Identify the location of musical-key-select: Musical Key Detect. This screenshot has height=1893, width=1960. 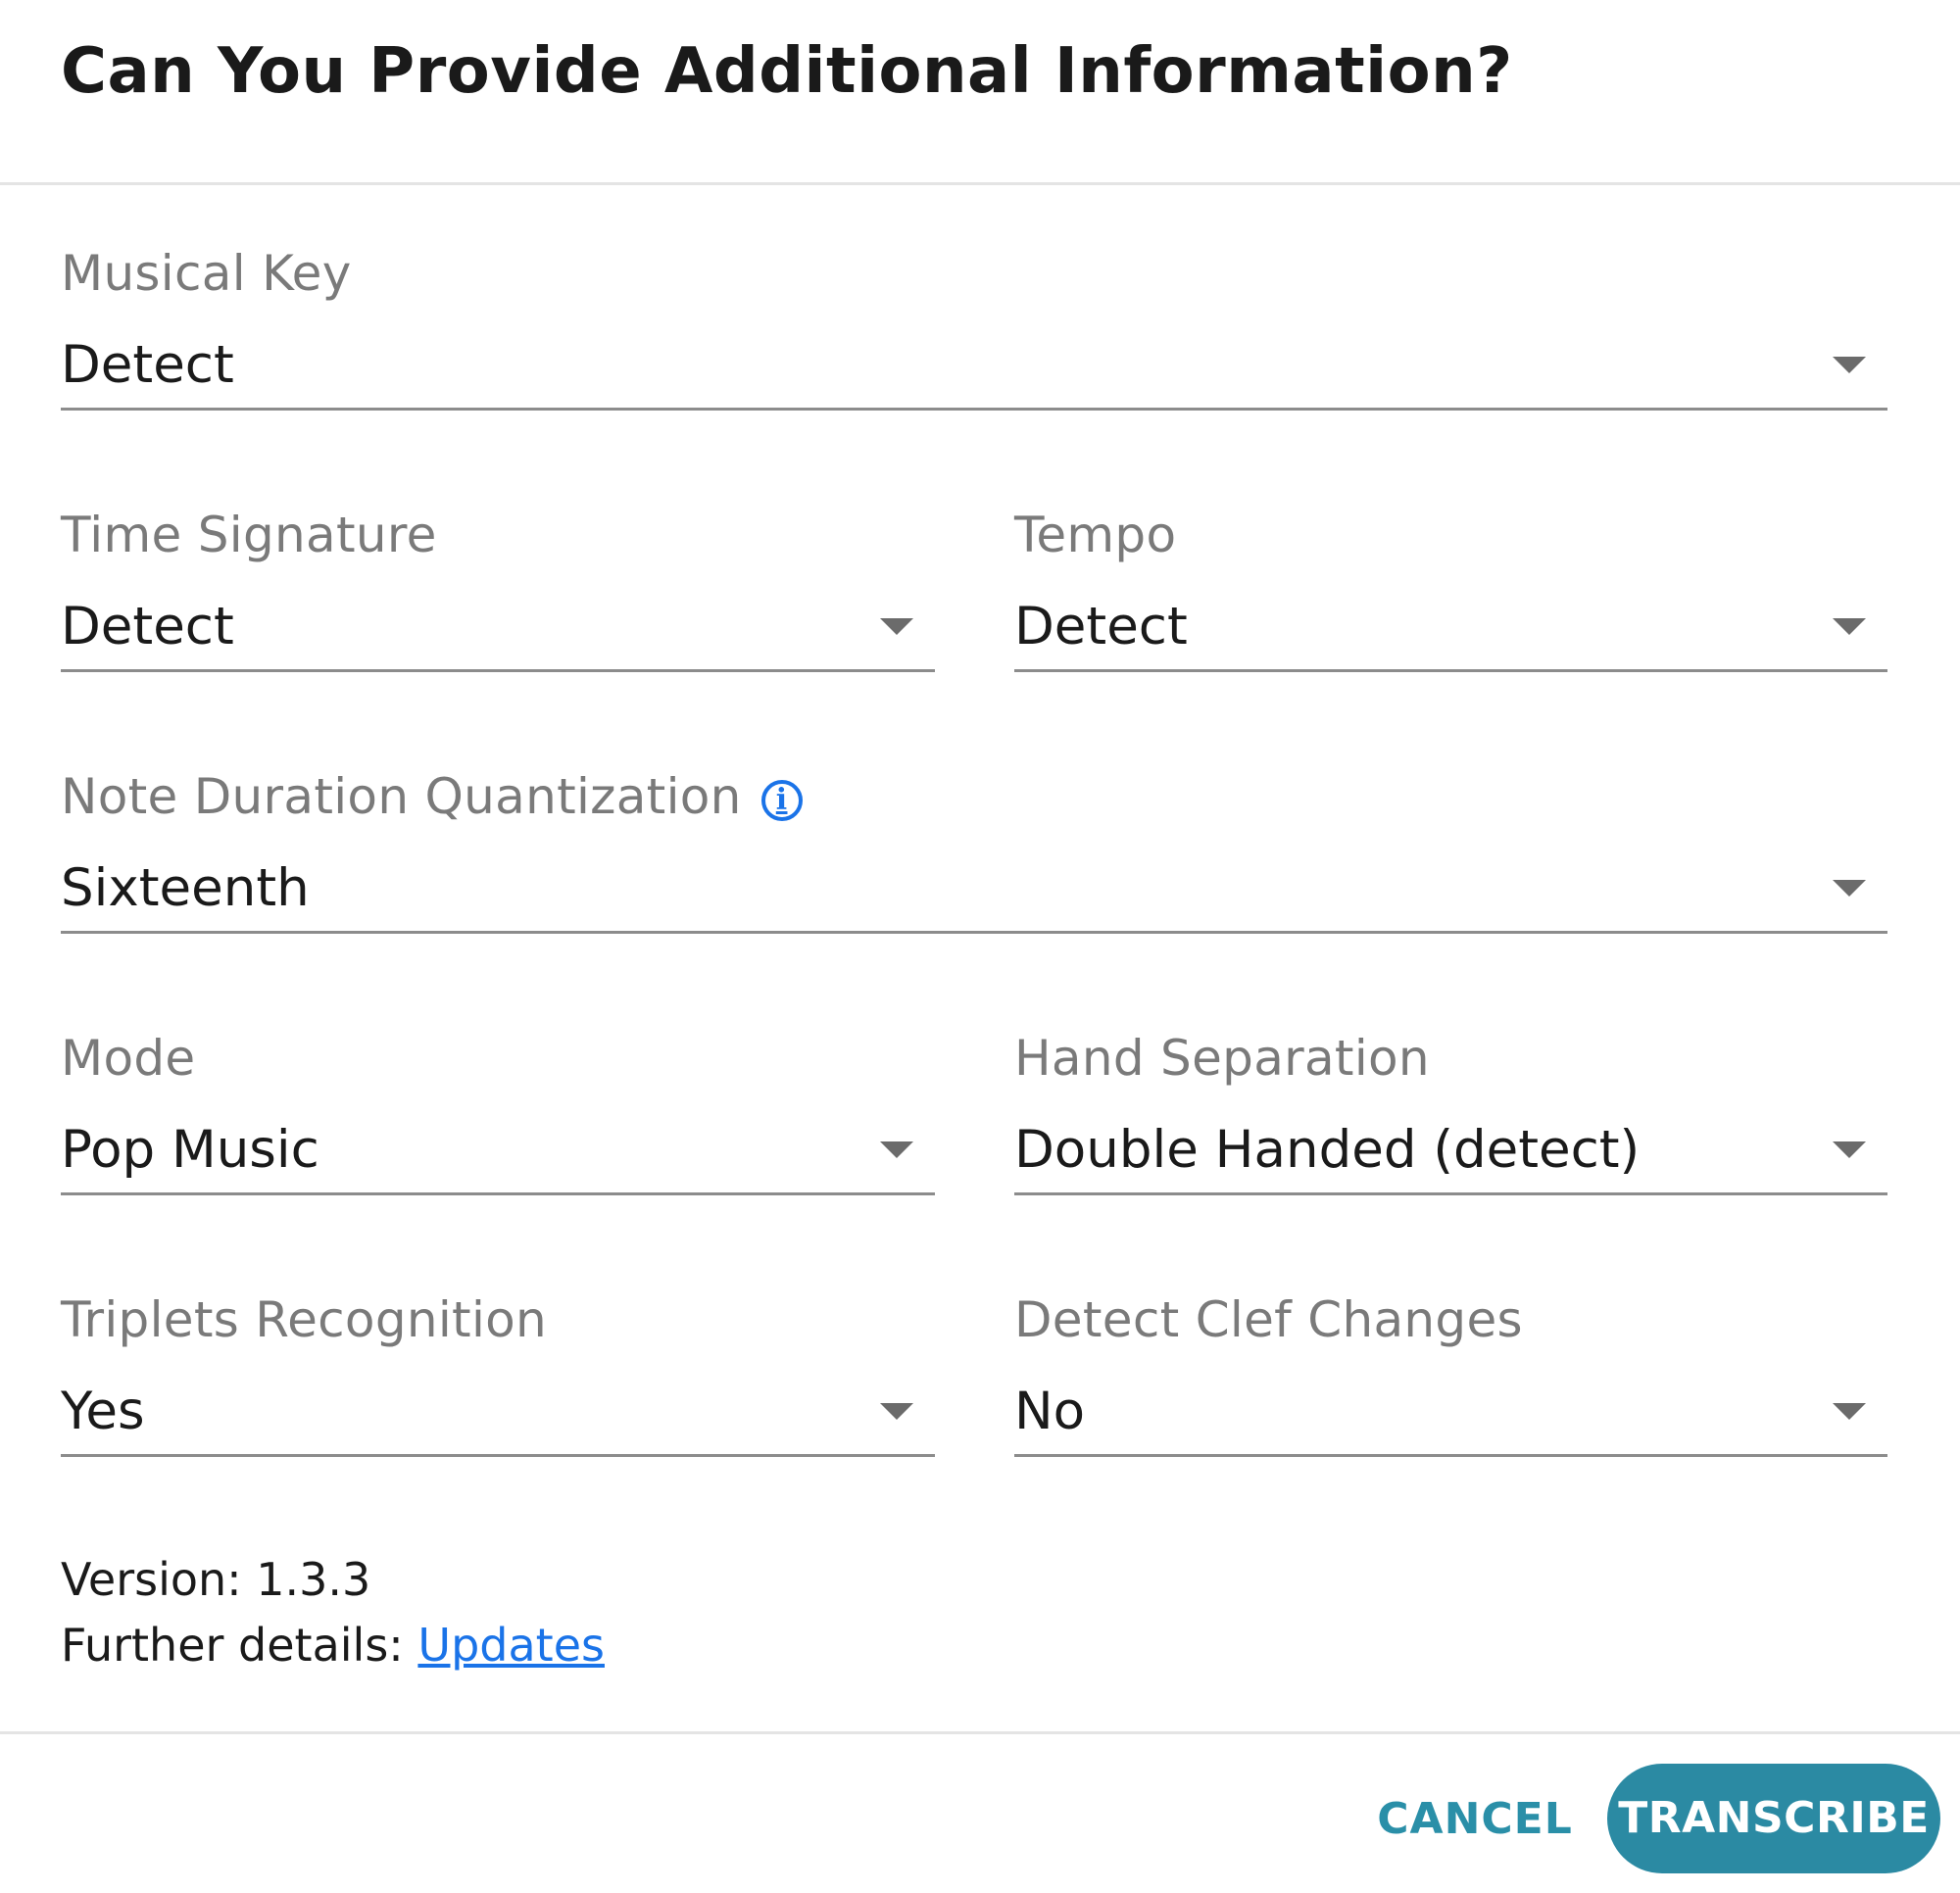
(974, 333).